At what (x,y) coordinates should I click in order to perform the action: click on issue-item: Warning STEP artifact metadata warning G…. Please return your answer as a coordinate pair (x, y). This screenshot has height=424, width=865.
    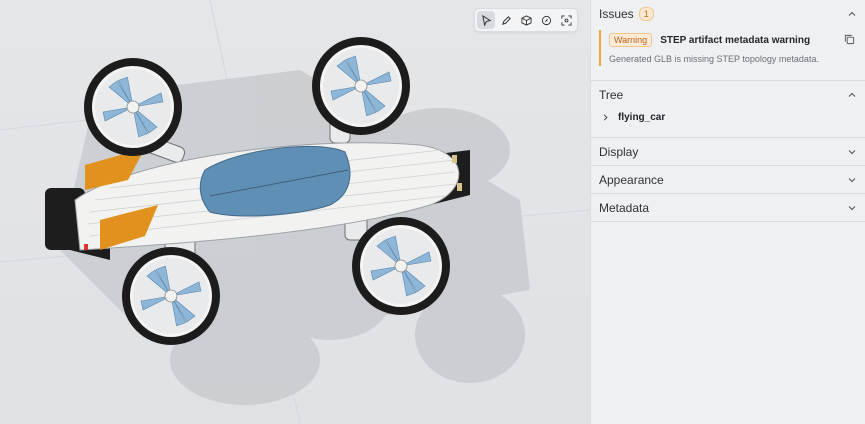
    Looking at the image, I should click on (728, 48).